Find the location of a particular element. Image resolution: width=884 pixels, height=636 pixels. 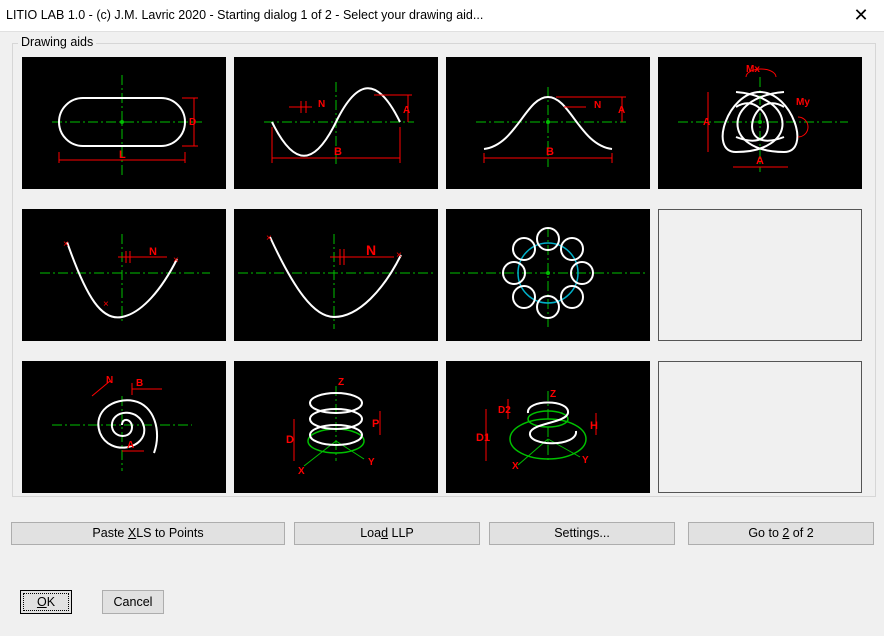

paste-xls-button: Paste XLS to Points is located at coordinates (148, 533).